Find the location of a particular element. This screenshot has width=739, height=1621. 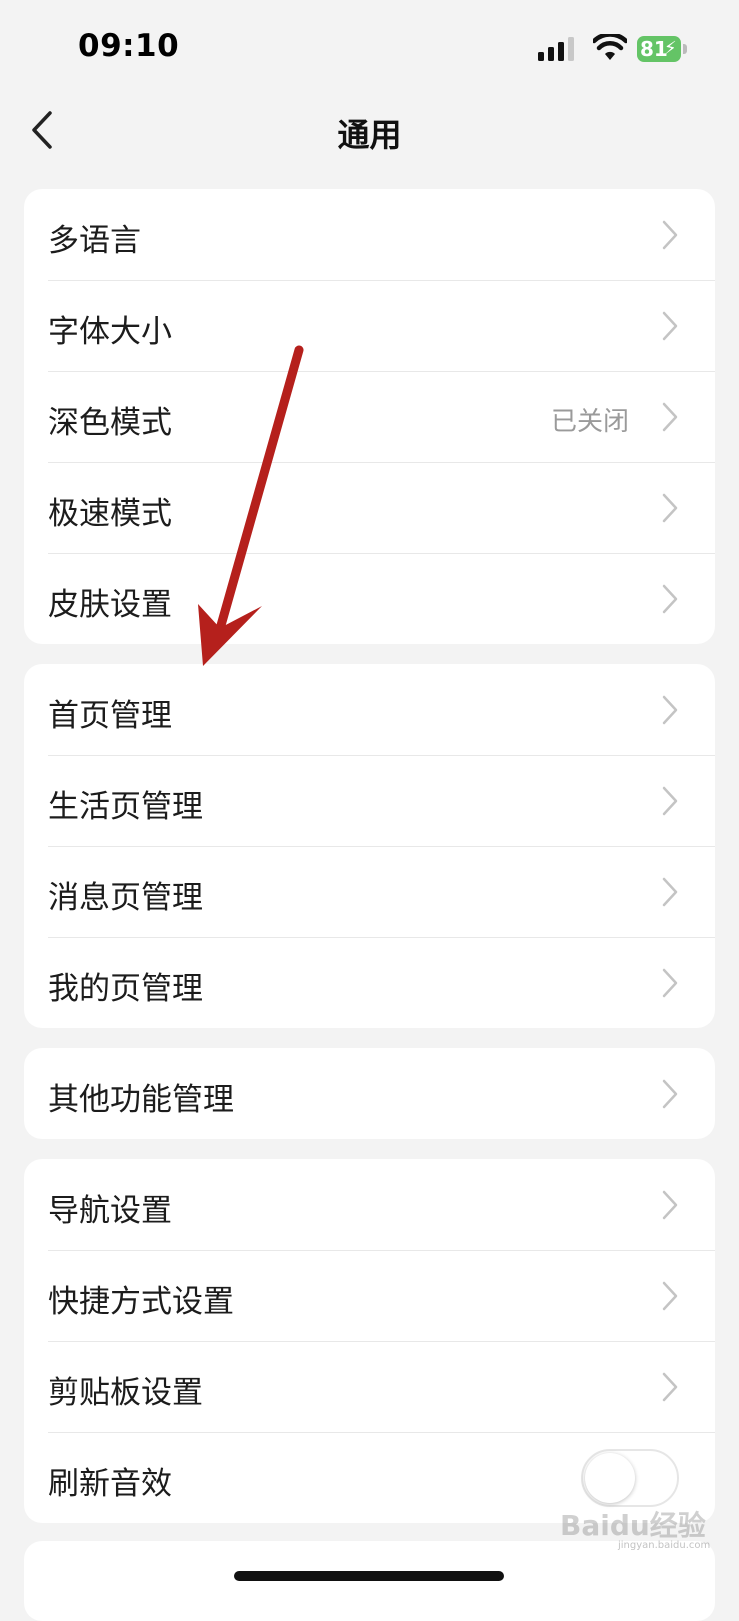

settings-row-dark-mode: 深色模式 已关闭 is located at coordinates (369, 416).